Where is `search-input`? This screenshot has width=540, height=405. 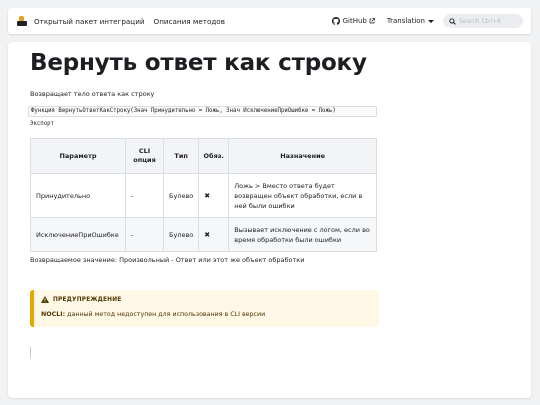 search-input is located at coordinates (489, 21).